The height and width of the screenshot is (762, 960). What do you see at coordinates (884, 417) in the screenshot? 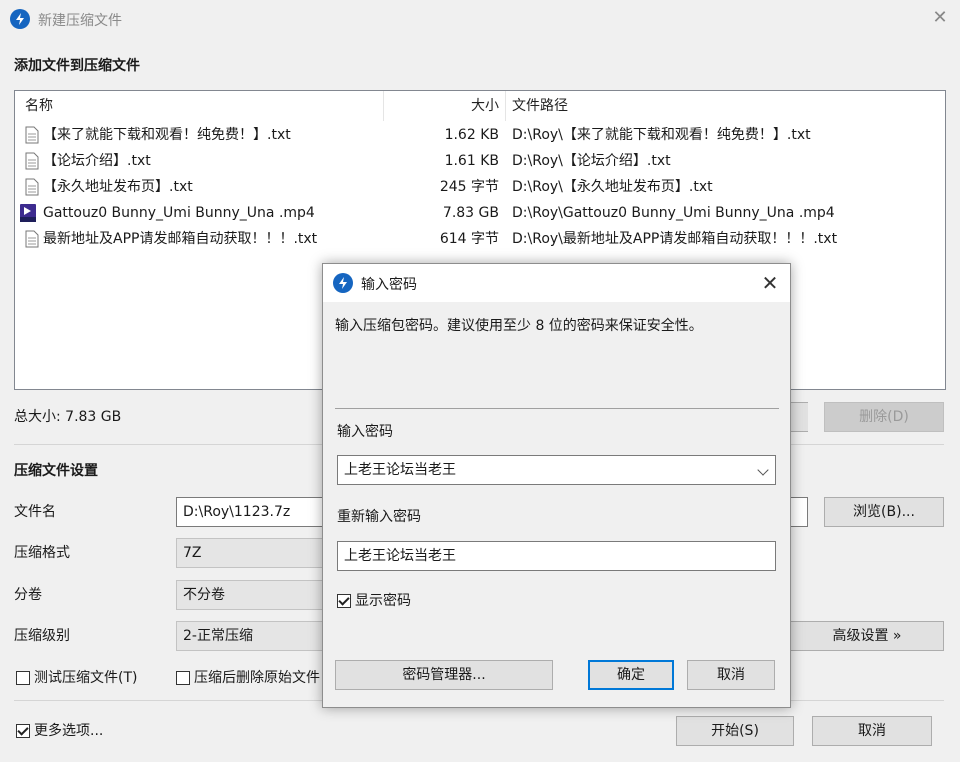
I see `delete-button: 删除(D)` at bounding box center [884, 417].